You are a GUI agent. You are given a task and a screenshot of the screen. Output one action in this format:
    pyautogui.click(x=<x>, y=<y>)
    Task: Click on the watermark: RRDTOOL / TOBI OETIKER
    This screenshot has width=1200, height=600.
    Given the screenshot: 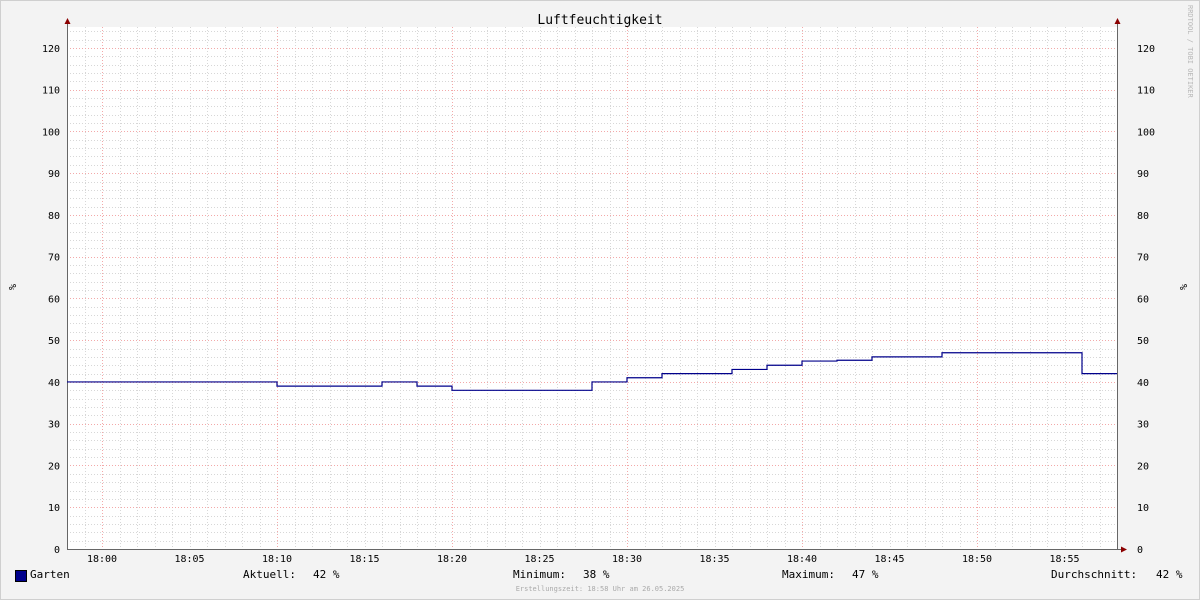 What is the action you would take?
    pyautogui.click(x=1190, y=52)
    